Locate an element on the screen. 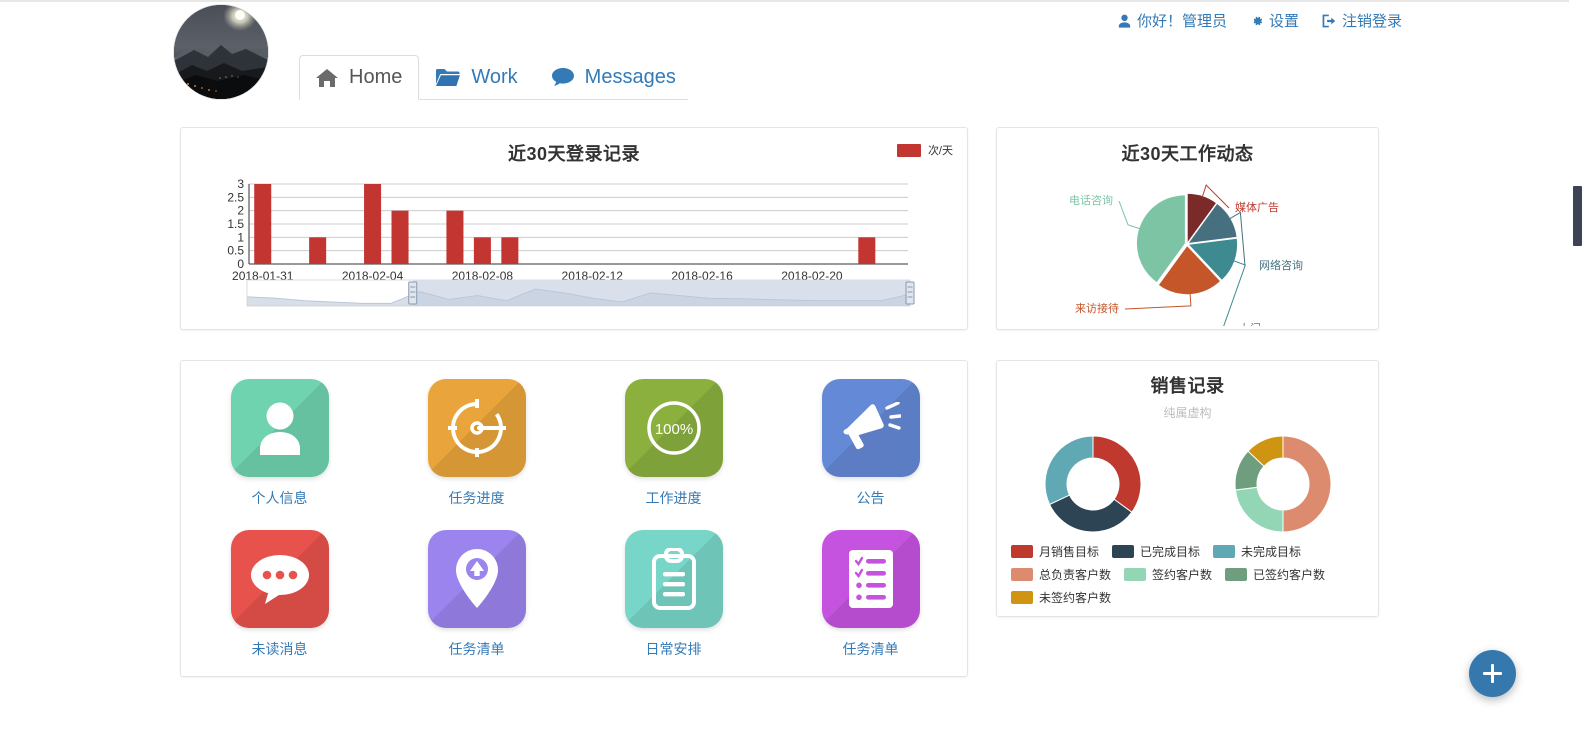 Image resolution: width=1584 pixels, height=753 pixels. gauge-icon is located at coordinates (476, 428).